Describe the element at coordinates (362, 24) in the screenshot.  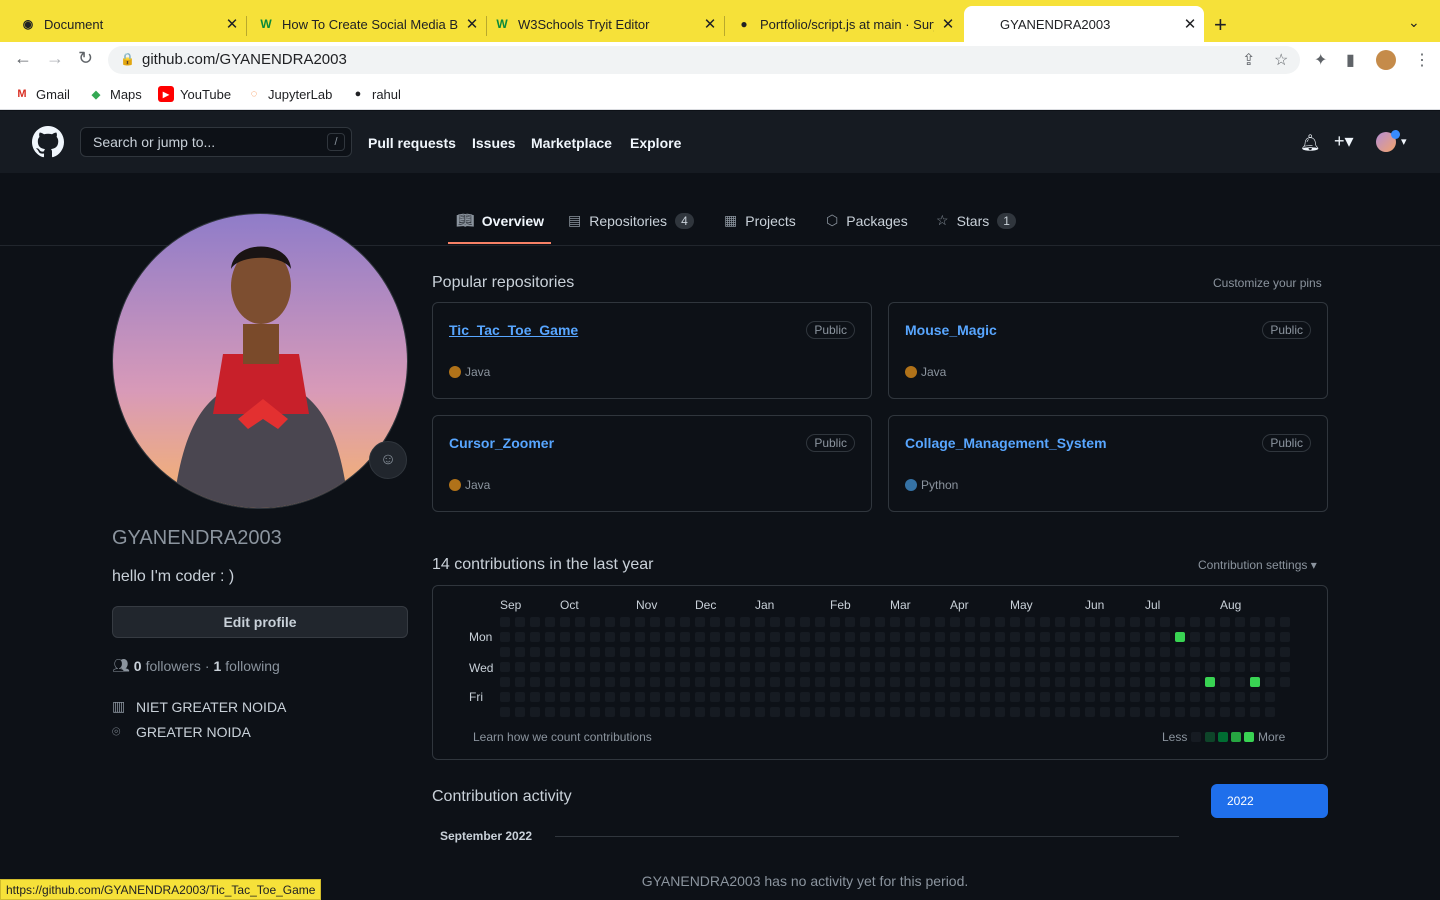
I see `browser-tab-social: W How To Create Social Media Bu ✕` at that location.